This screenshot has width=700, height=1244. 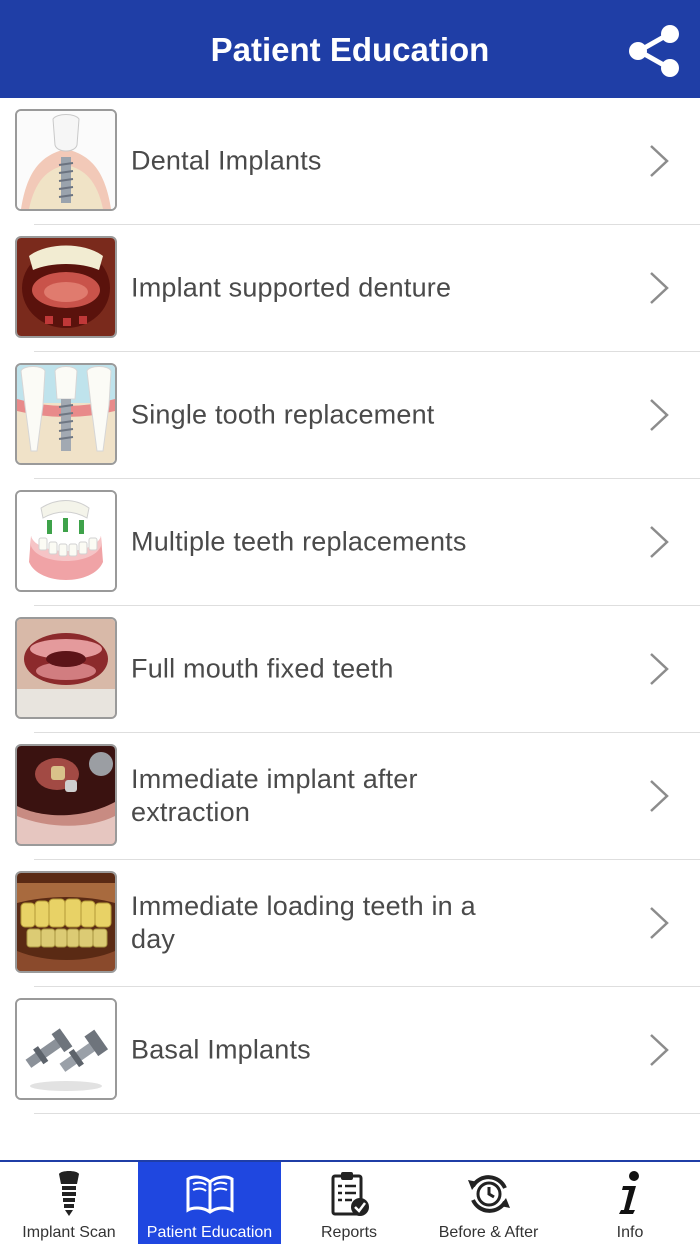 What do you see at coordinates (357, 161) in the screenshot?
I see `list-item-dental-implants: Dental Implants` at bounding box center [357, 161].